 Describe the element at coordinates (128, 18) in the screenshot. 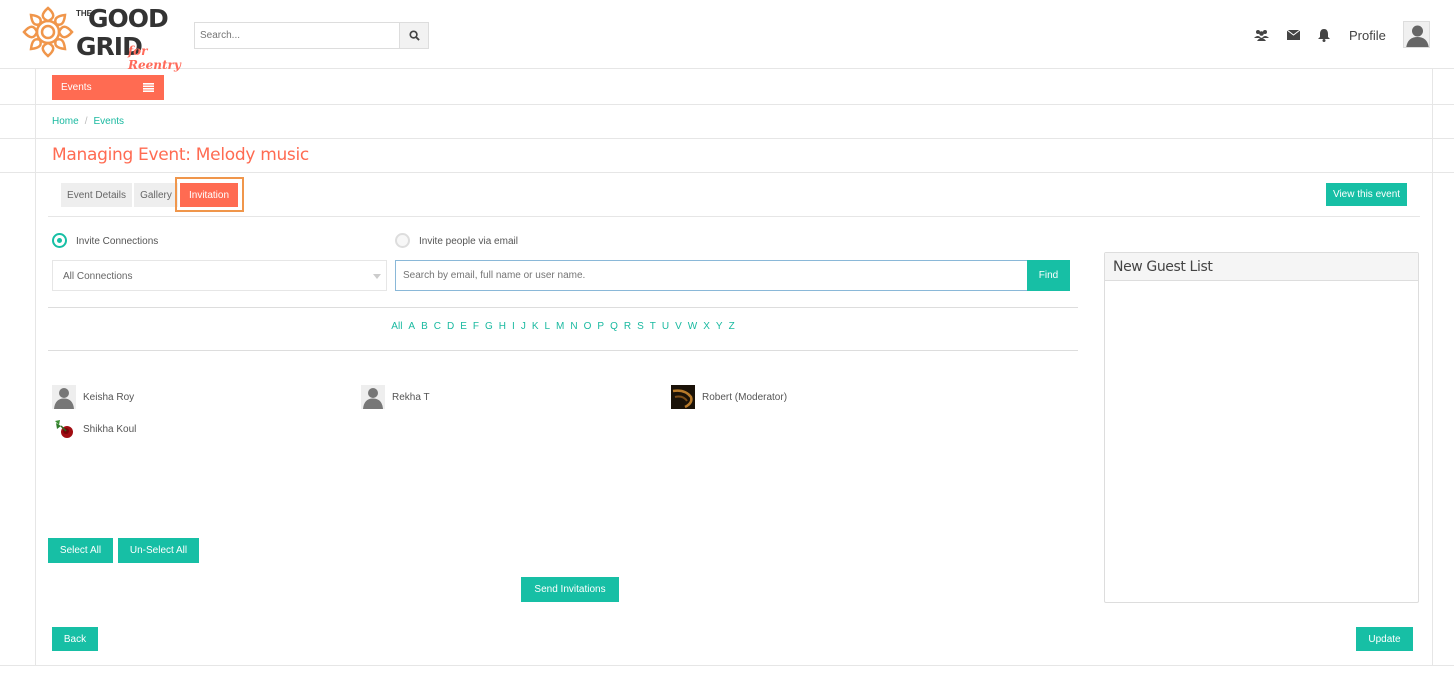

I see `logo-good-text: GOOD` at that location.